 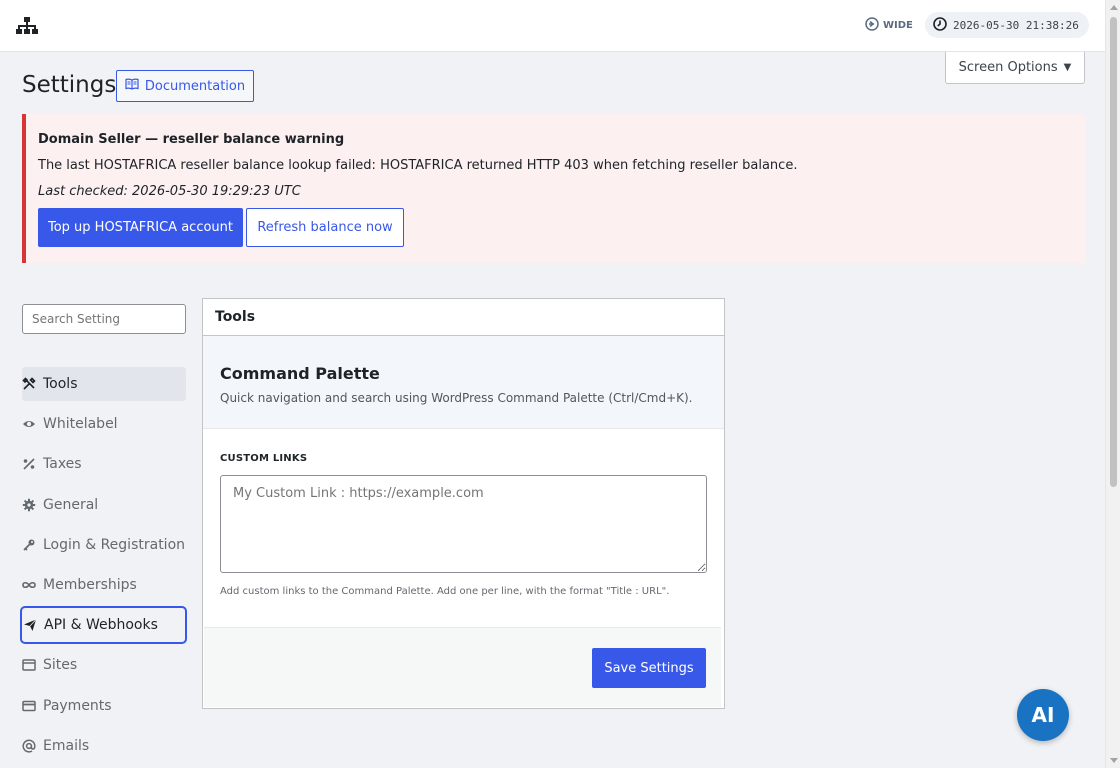 What do you see at coordinates (29, 384) in the screenshot?
I see `tools-icon` at bounding box center [29, 384].